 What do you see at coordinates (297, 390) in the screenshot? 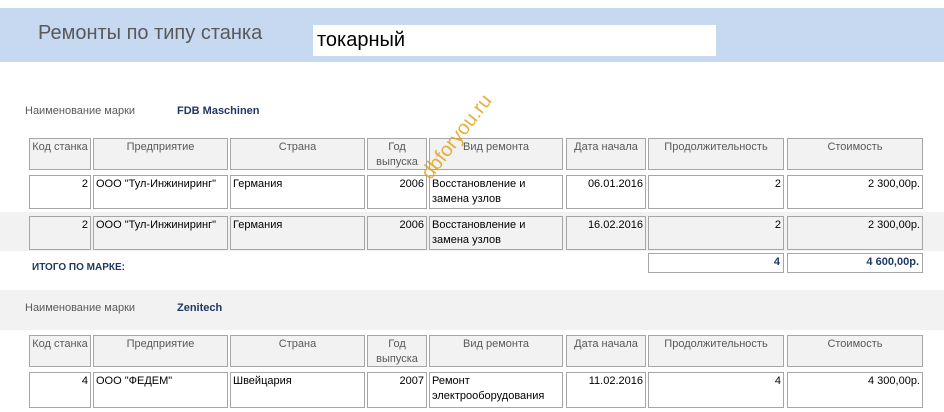
I see `cell-country: Швейцария` at bounding box center [297, 390].